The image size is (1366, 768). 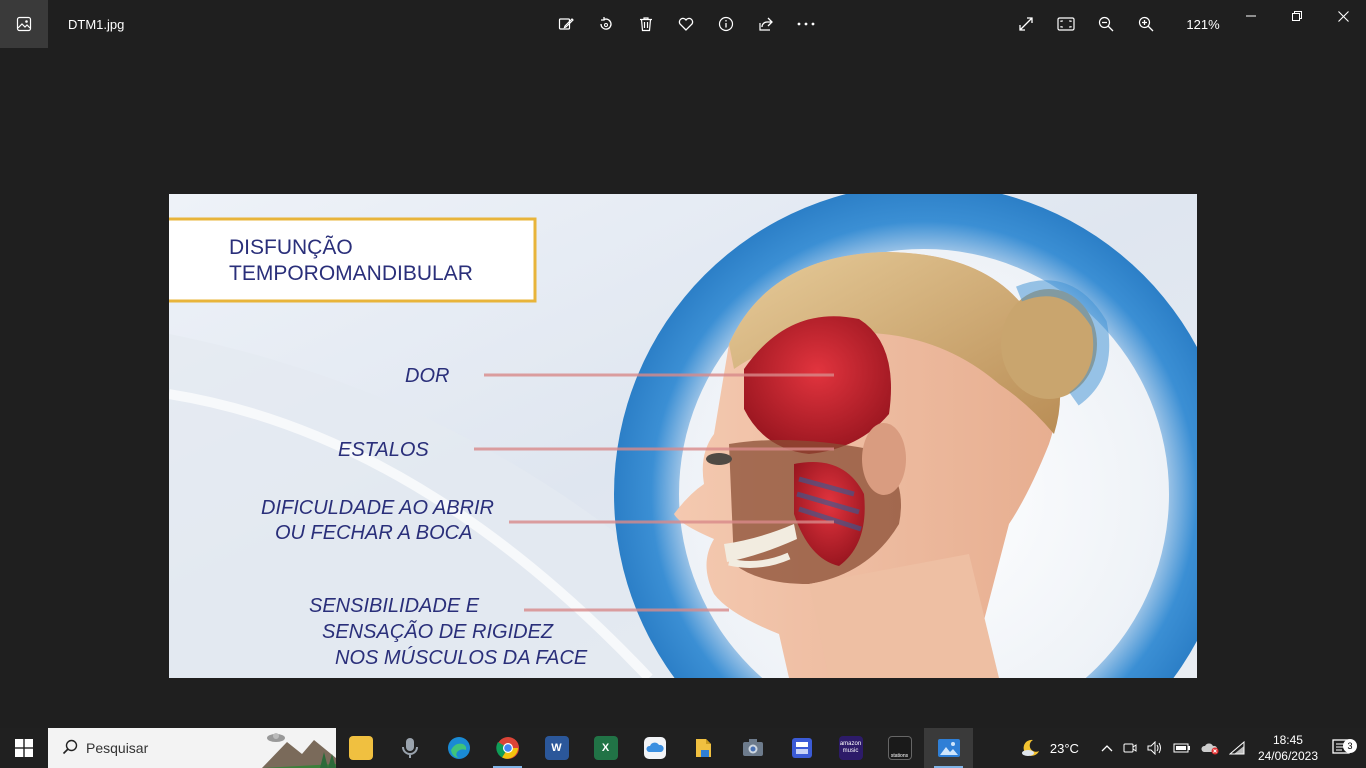 What do you see at coordinates (377, 508) in the screenshot?
I see `symptom-difficulty-line1: DIFICULDADE AO ABRIR` at bounding box center [377, 508].